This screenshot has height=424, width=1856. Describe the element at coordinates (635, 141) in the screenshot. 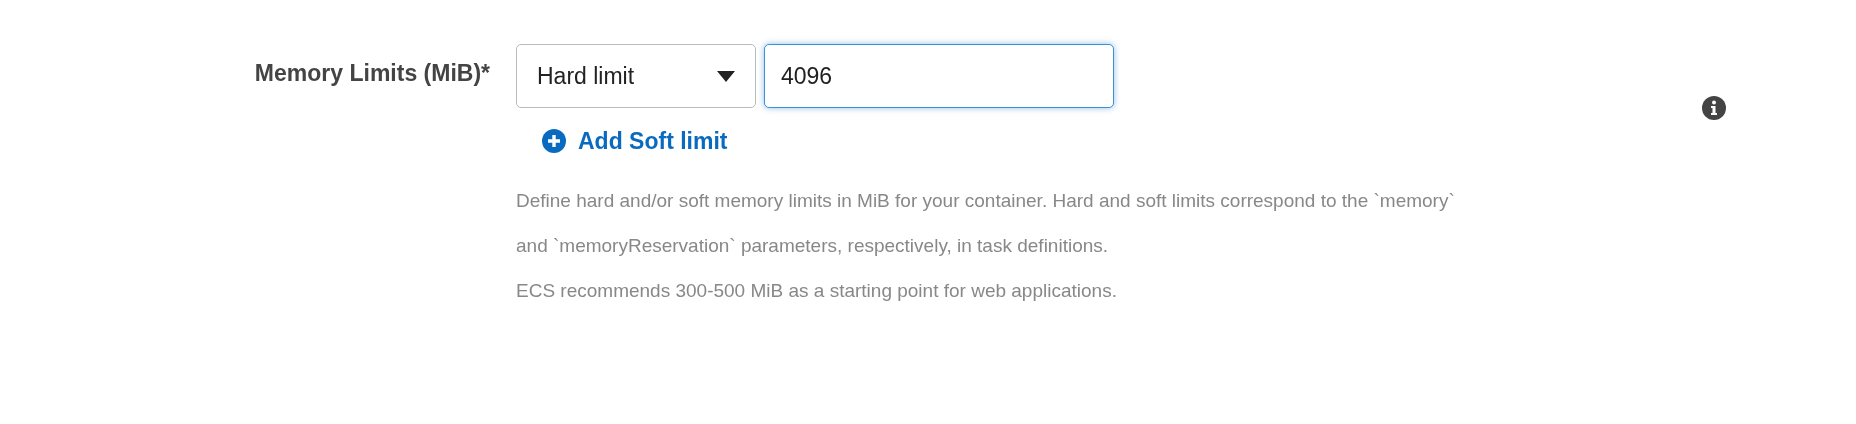

I see `add-soft-limit-link: Add Soft limit` at that location.